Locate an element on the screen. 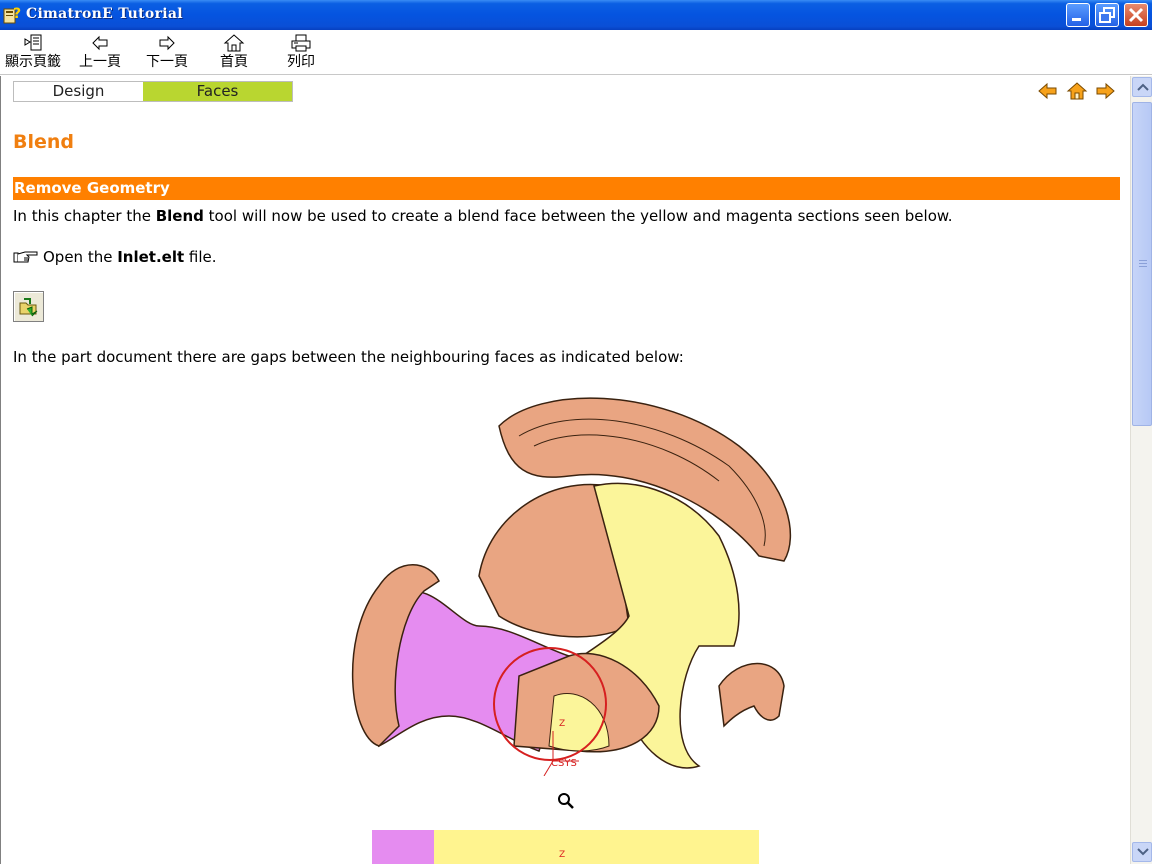 This screenshot has width=1152, height=864. open-folder-icon is located at coordinates (28, 307).